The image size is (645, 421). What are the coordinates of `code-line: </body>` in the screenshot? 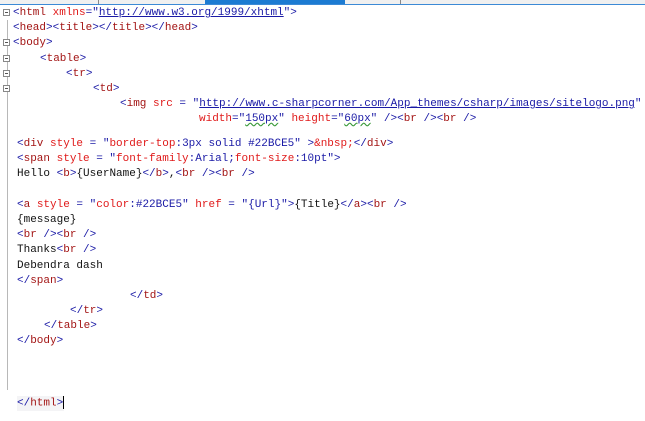 It's located at (40, 341).